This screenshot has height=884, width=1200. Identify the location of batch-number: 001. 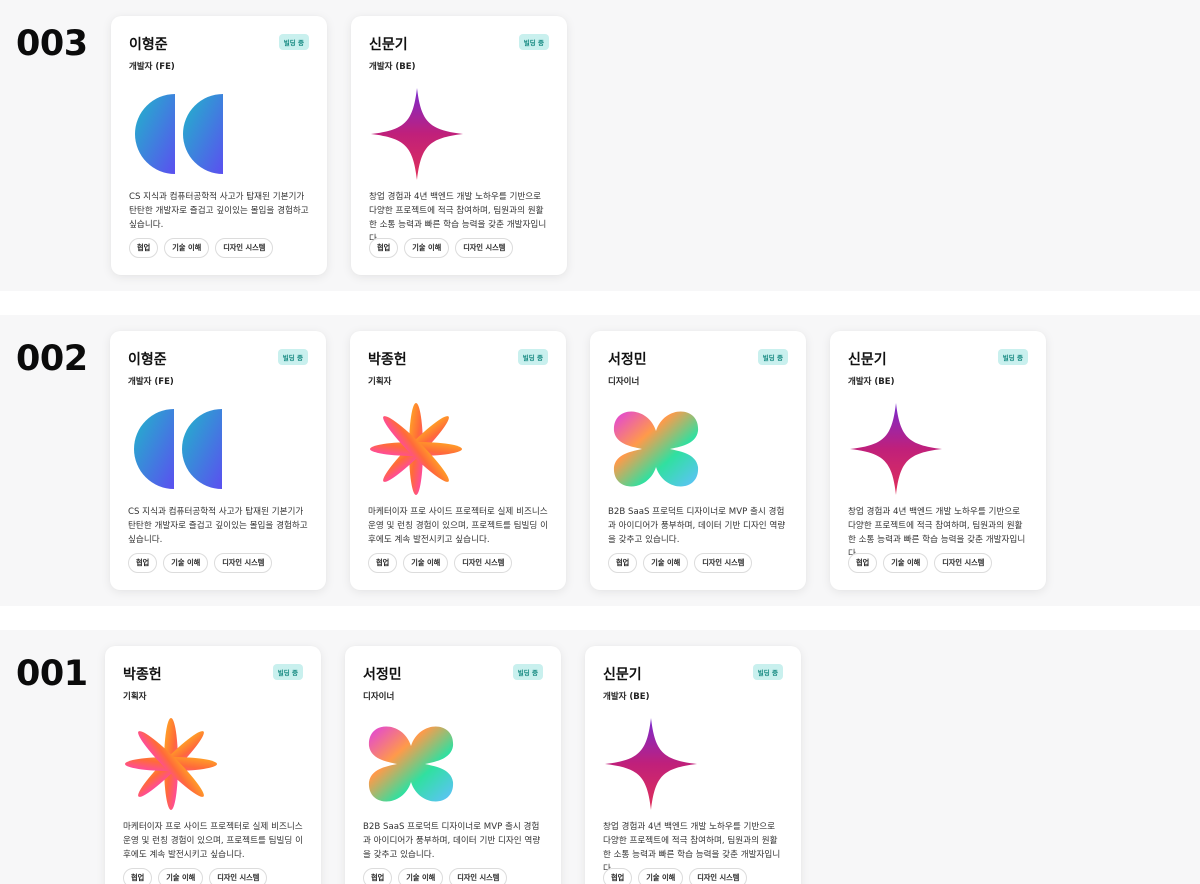
(52, 674).